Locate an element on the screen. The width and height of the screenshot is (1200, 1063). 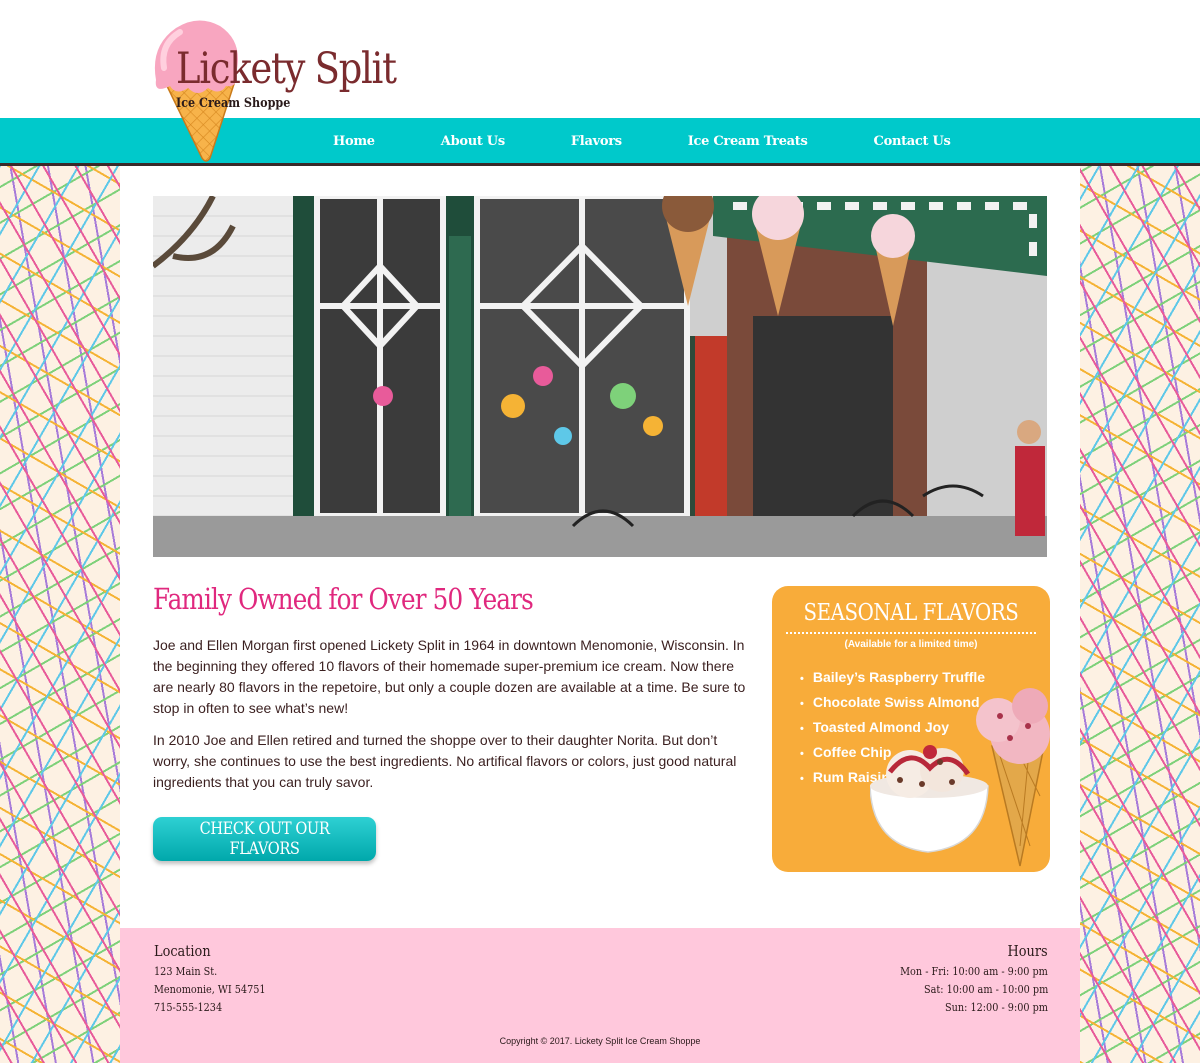
logo-subtitle: Ice Cream Shoppe is located at coordinates (233, 103).